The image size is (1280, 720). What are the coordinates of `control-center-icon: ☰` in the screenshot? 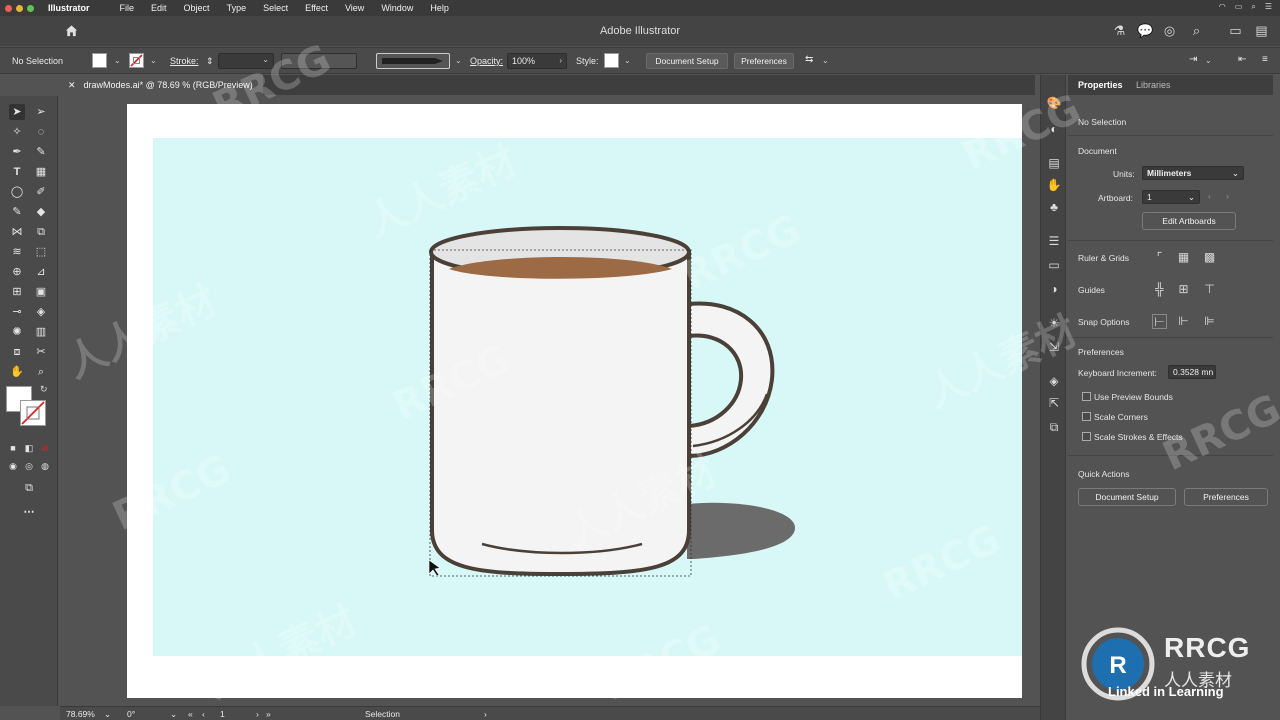 It's located at (1268, 7).